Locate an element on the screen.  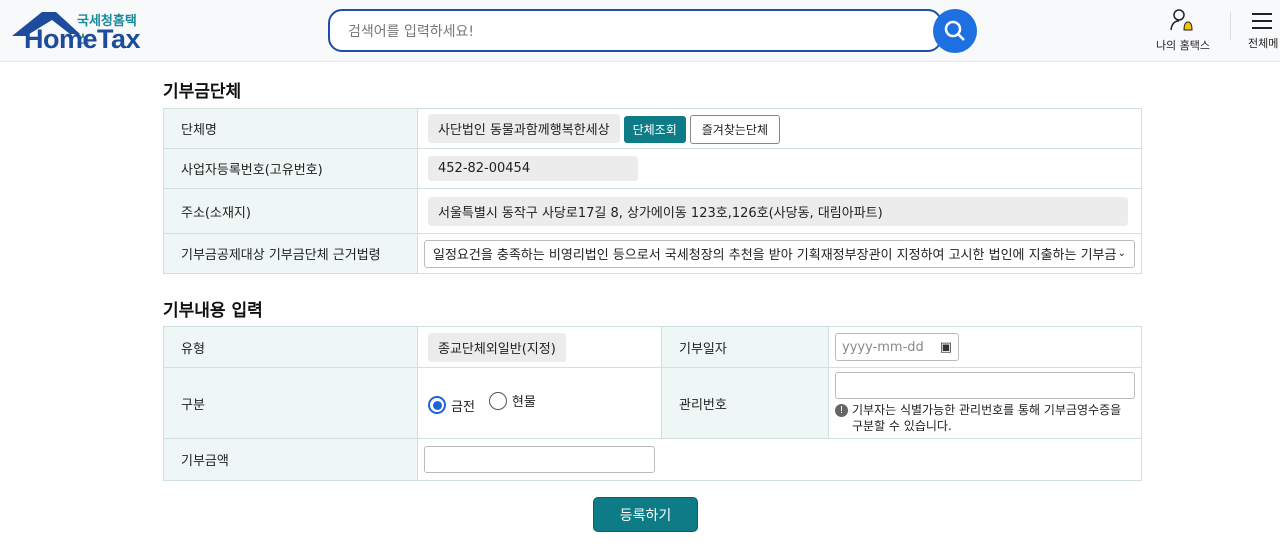
calendar-icon: ▣ is located at coordinates (946, 347).